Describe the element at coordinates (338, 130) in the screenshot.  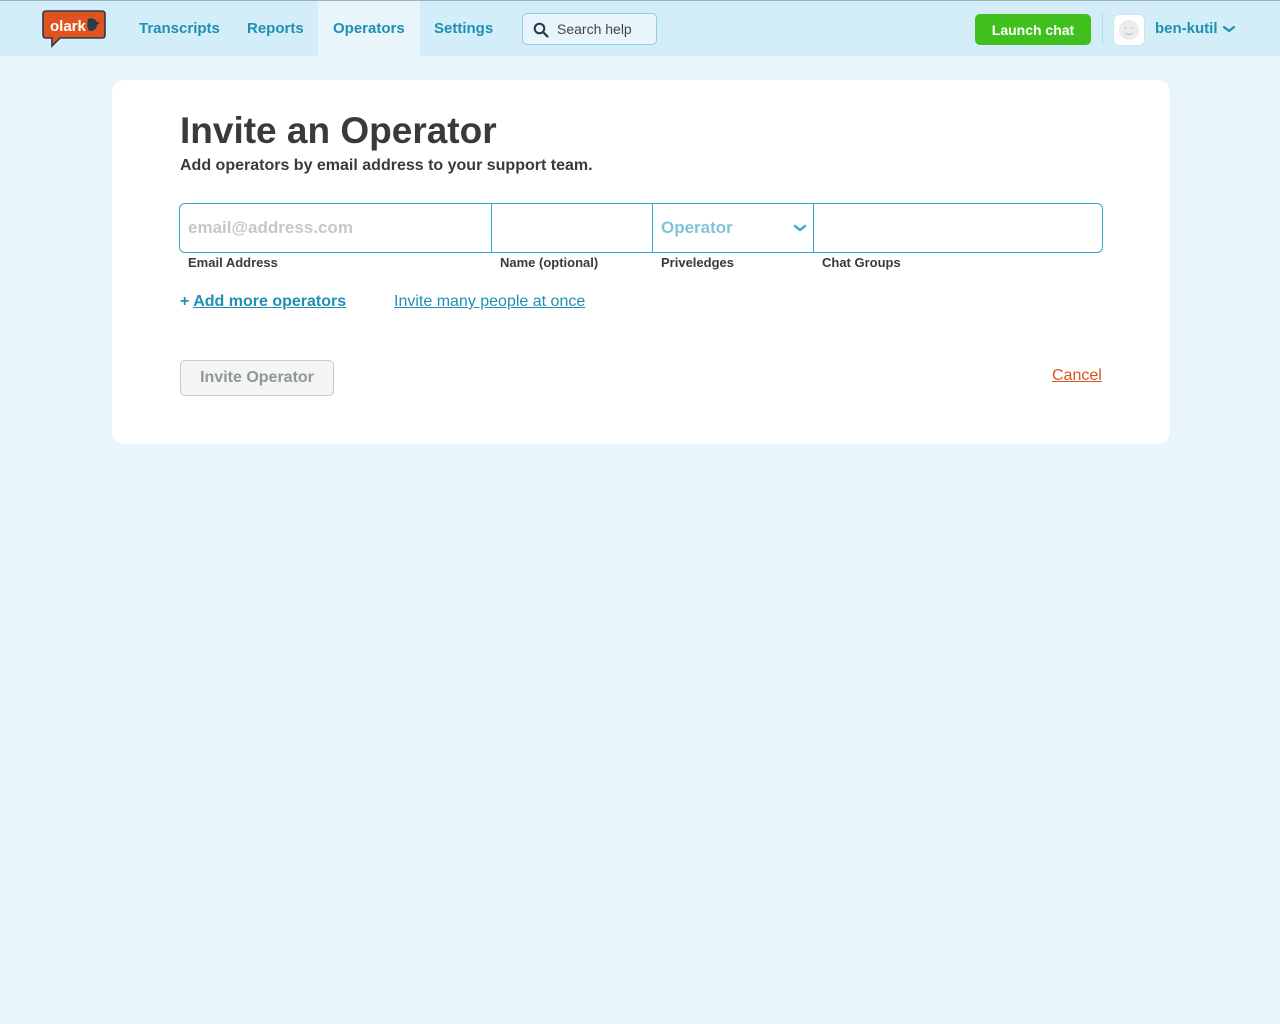
I see `page-title: Invite an Operator` at that location.